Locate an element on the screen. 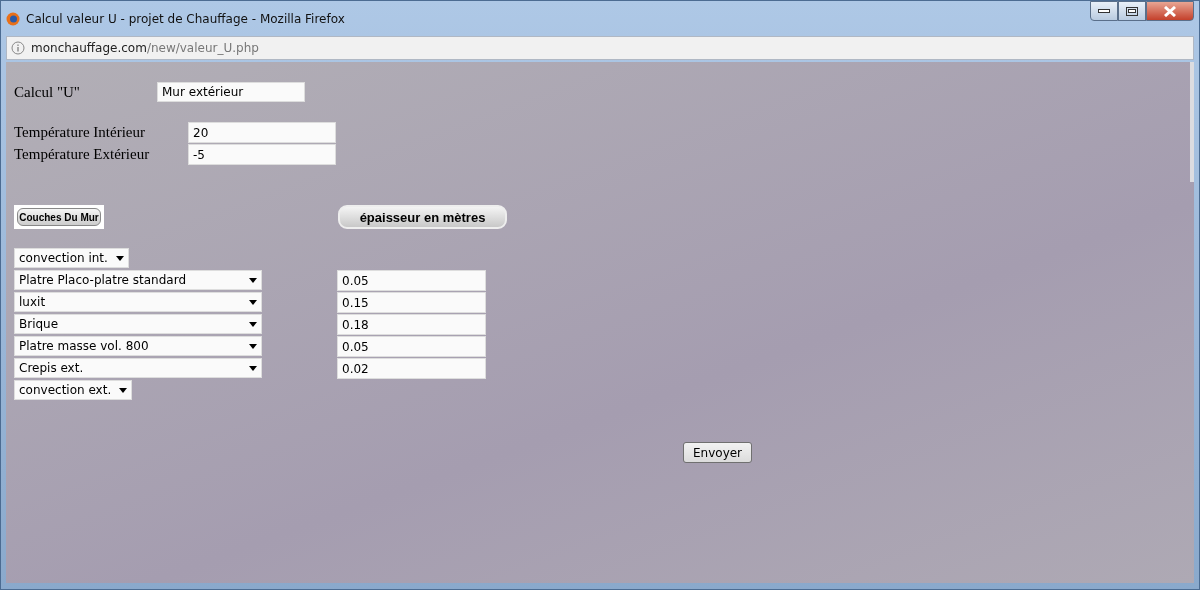 The width and height of the screenshot is (1200, 590). temperature-field: 20 is located at coordinates (262, 132).